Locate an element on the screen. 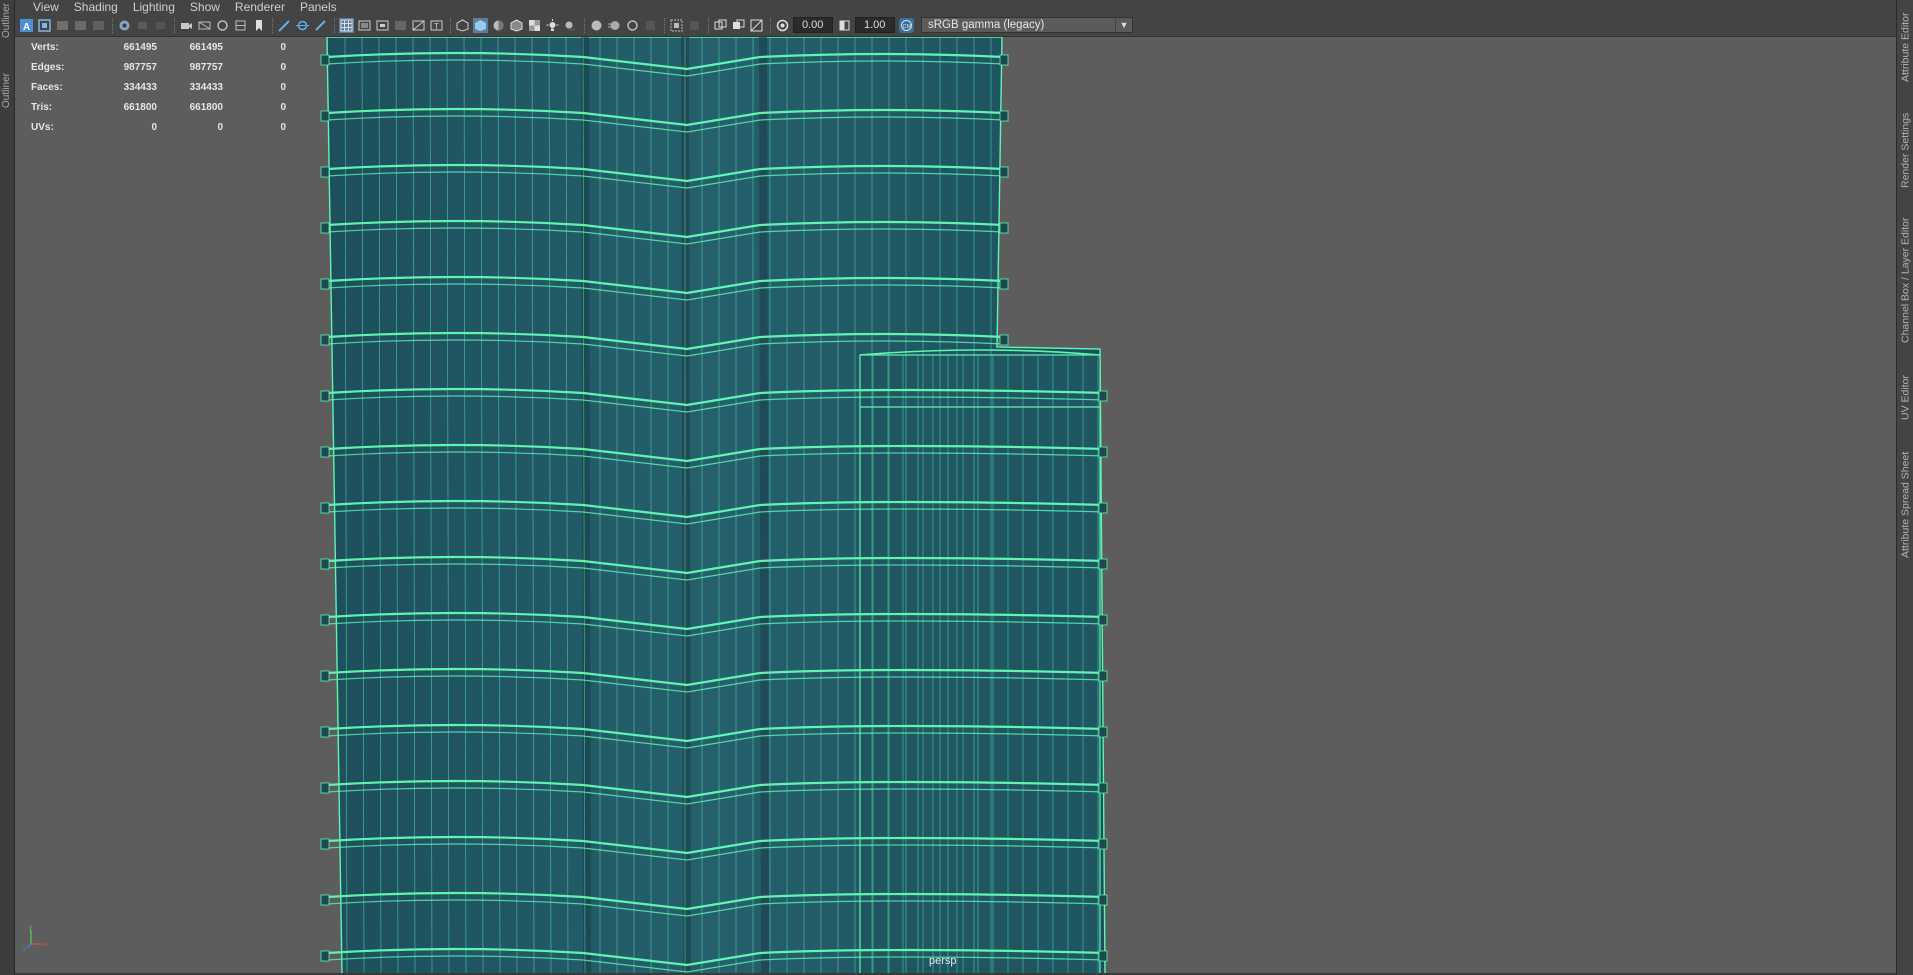  camera-attributes-icon is located at coordinates (44, 25).